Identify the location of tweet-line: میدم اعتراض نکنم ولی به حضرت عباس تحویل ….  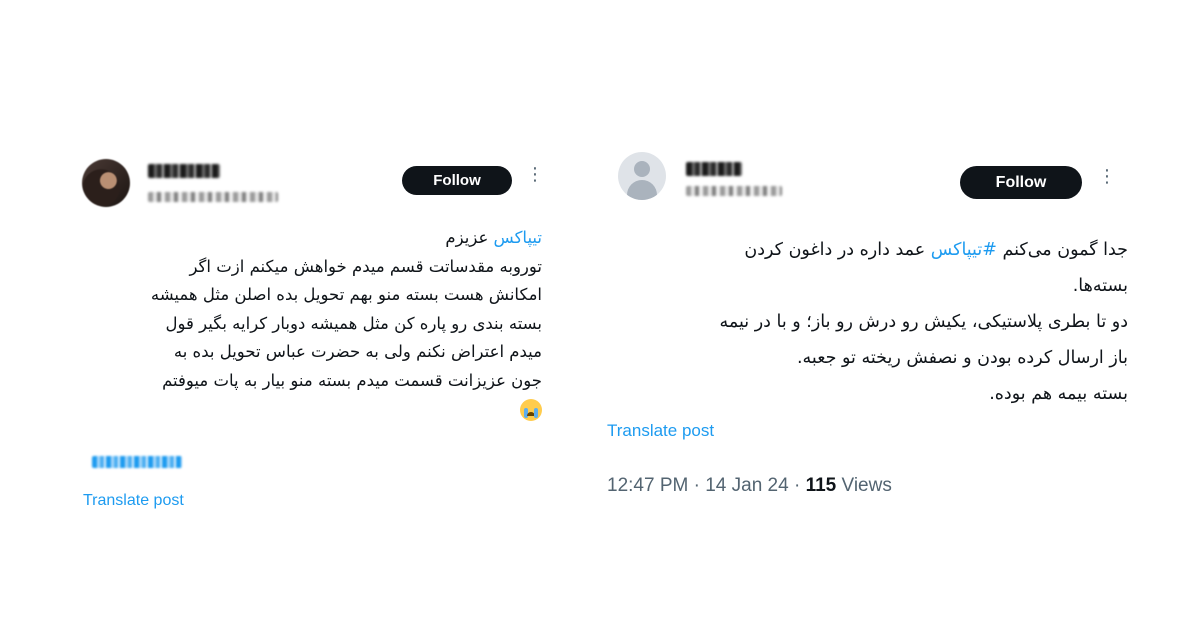
(357, 351).